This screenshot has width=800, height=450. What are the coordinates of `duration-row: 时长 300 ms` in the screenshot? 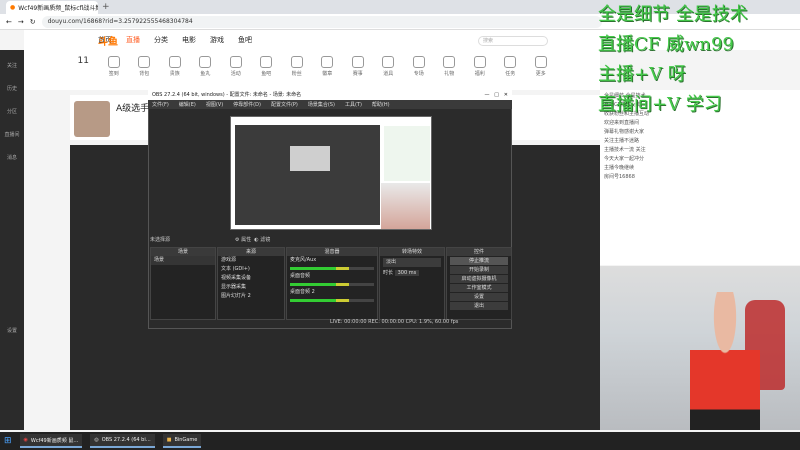 It's located at (412, 273).